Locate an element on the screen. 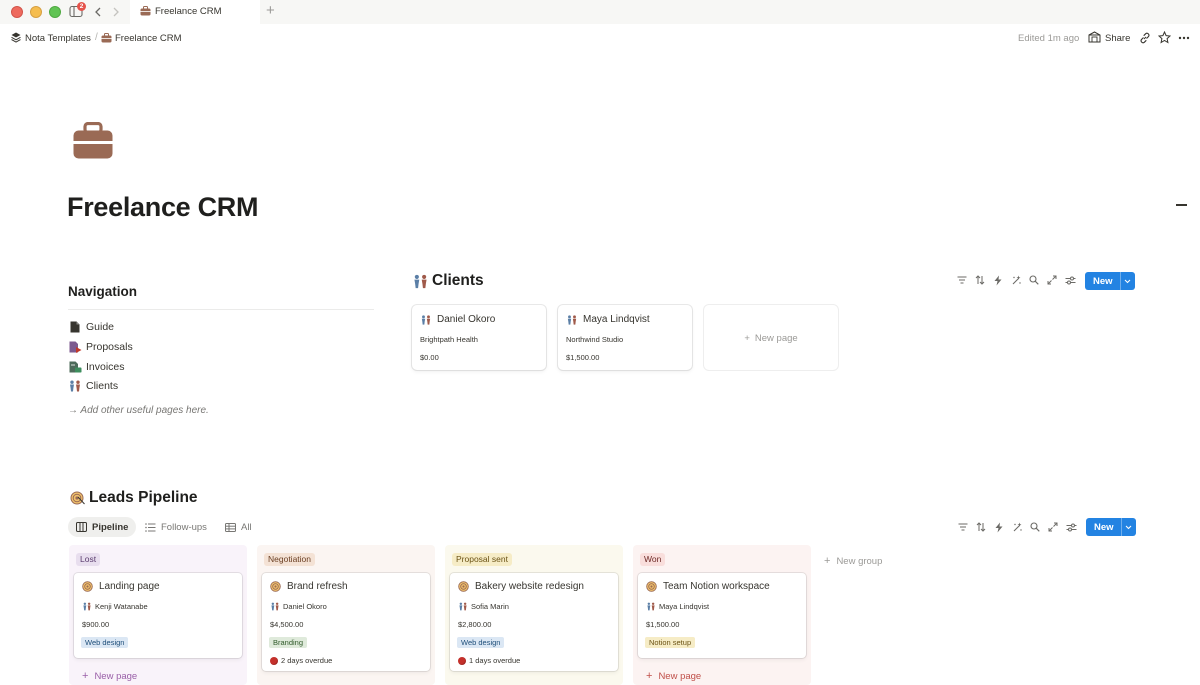 This screenshot has height=685, width=1200. minimize-window-button is located at coordinates (36, 12).